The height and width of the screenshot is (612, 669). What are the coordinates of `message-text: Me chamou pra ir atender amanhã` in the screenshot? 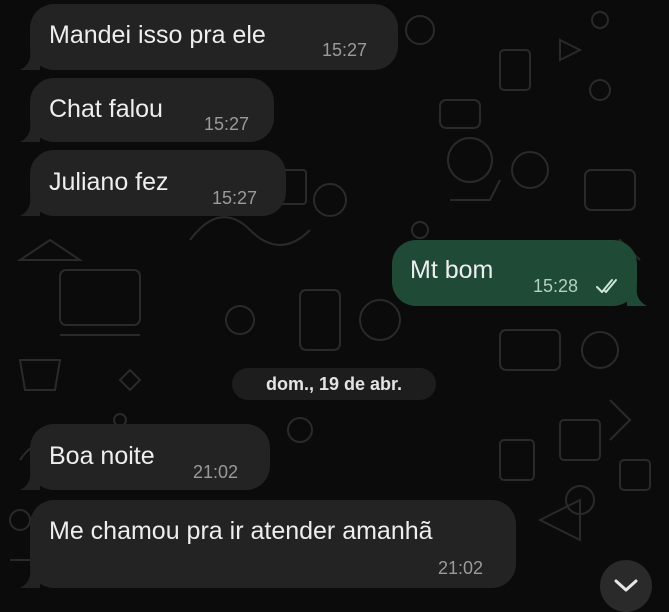 It's located at (241, 531).